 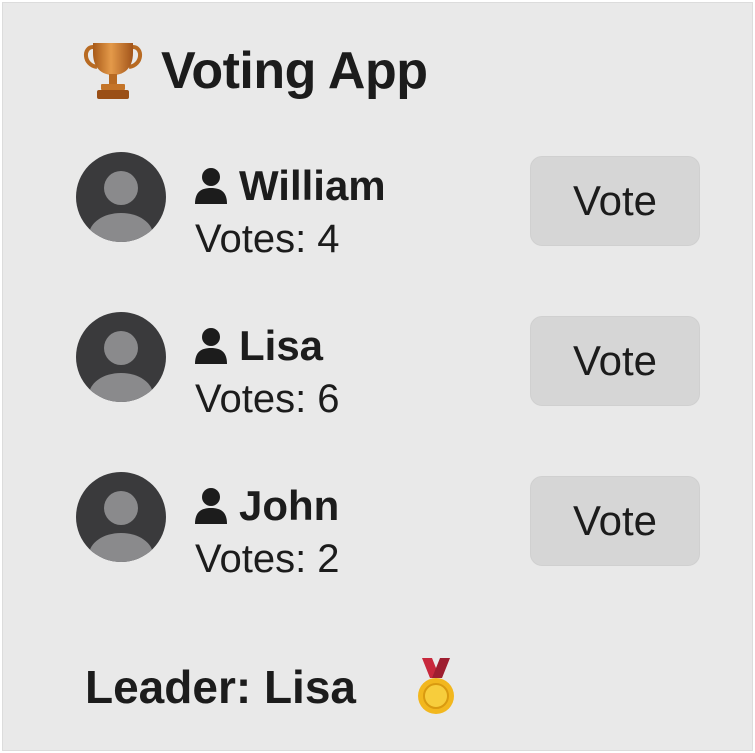 What do you see at coordinates (267, 559) in the screenshot?
I see `vote-count: Votes: 2` at bounding box center [267, 559].